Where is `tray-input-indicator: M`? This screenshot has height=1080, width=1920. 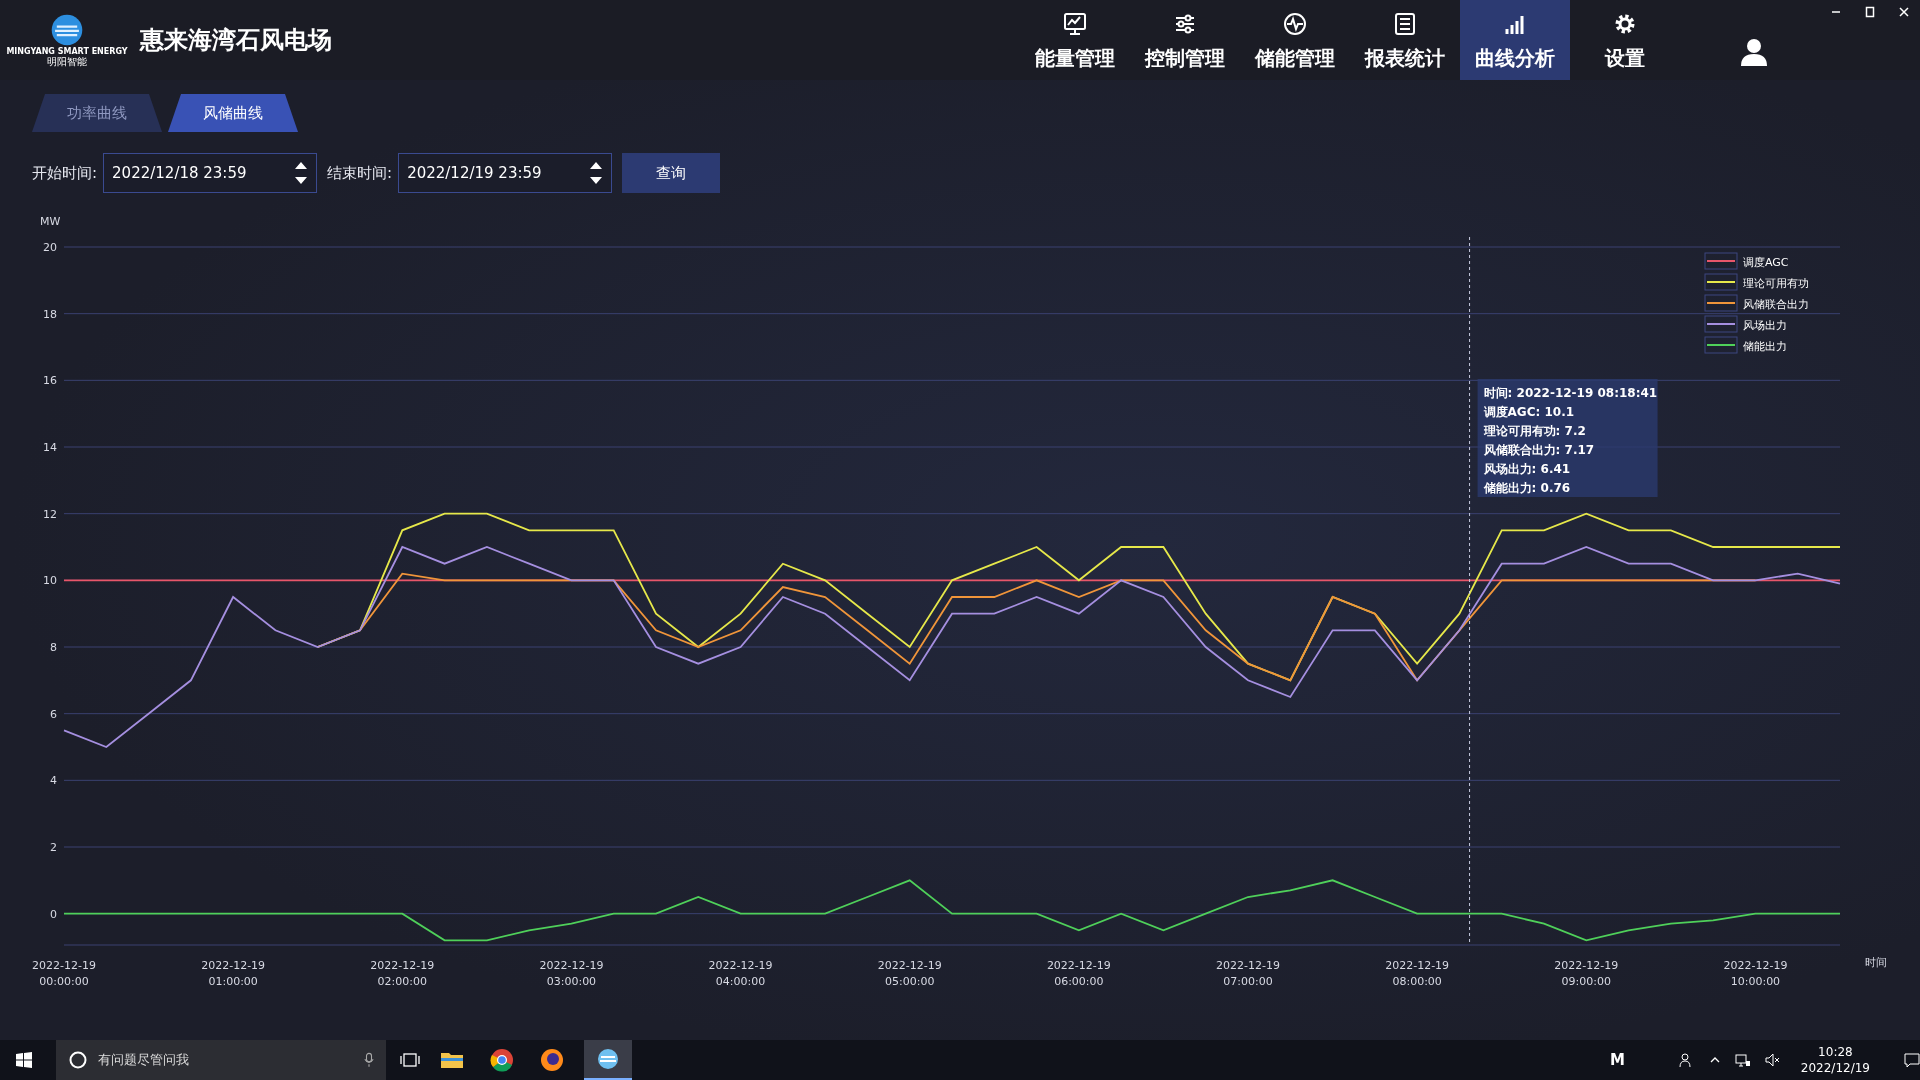 tray-input-indicator: M is located at coordinates (1617, 1060).